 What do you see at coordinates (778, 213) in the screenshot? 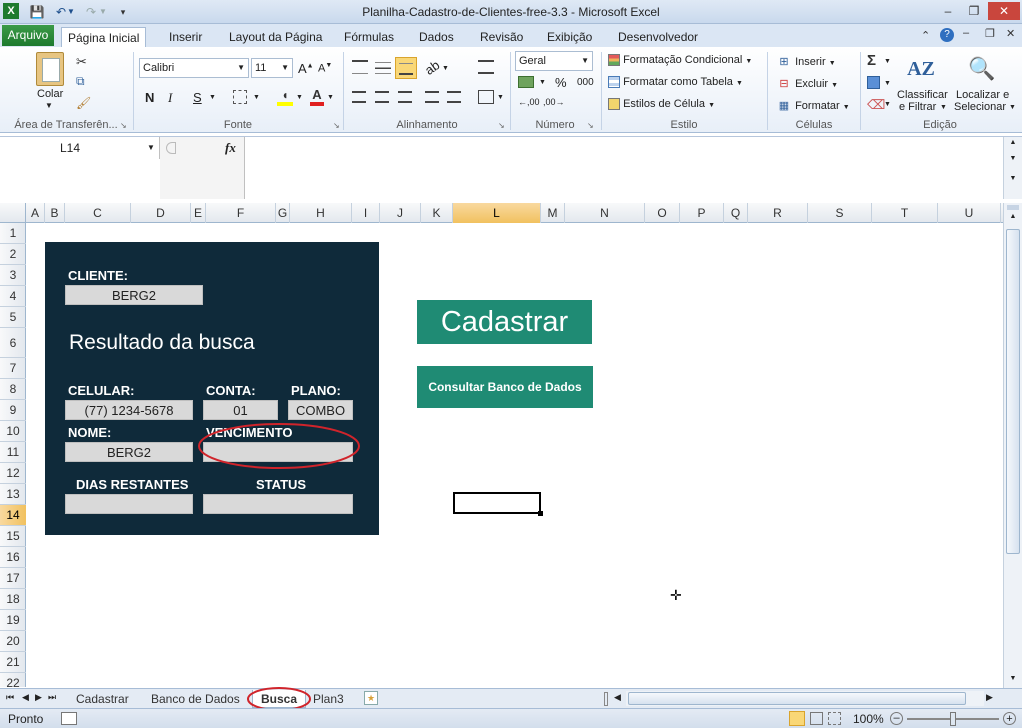
I see `column-header-r: R` at bounding box center [778, 213].